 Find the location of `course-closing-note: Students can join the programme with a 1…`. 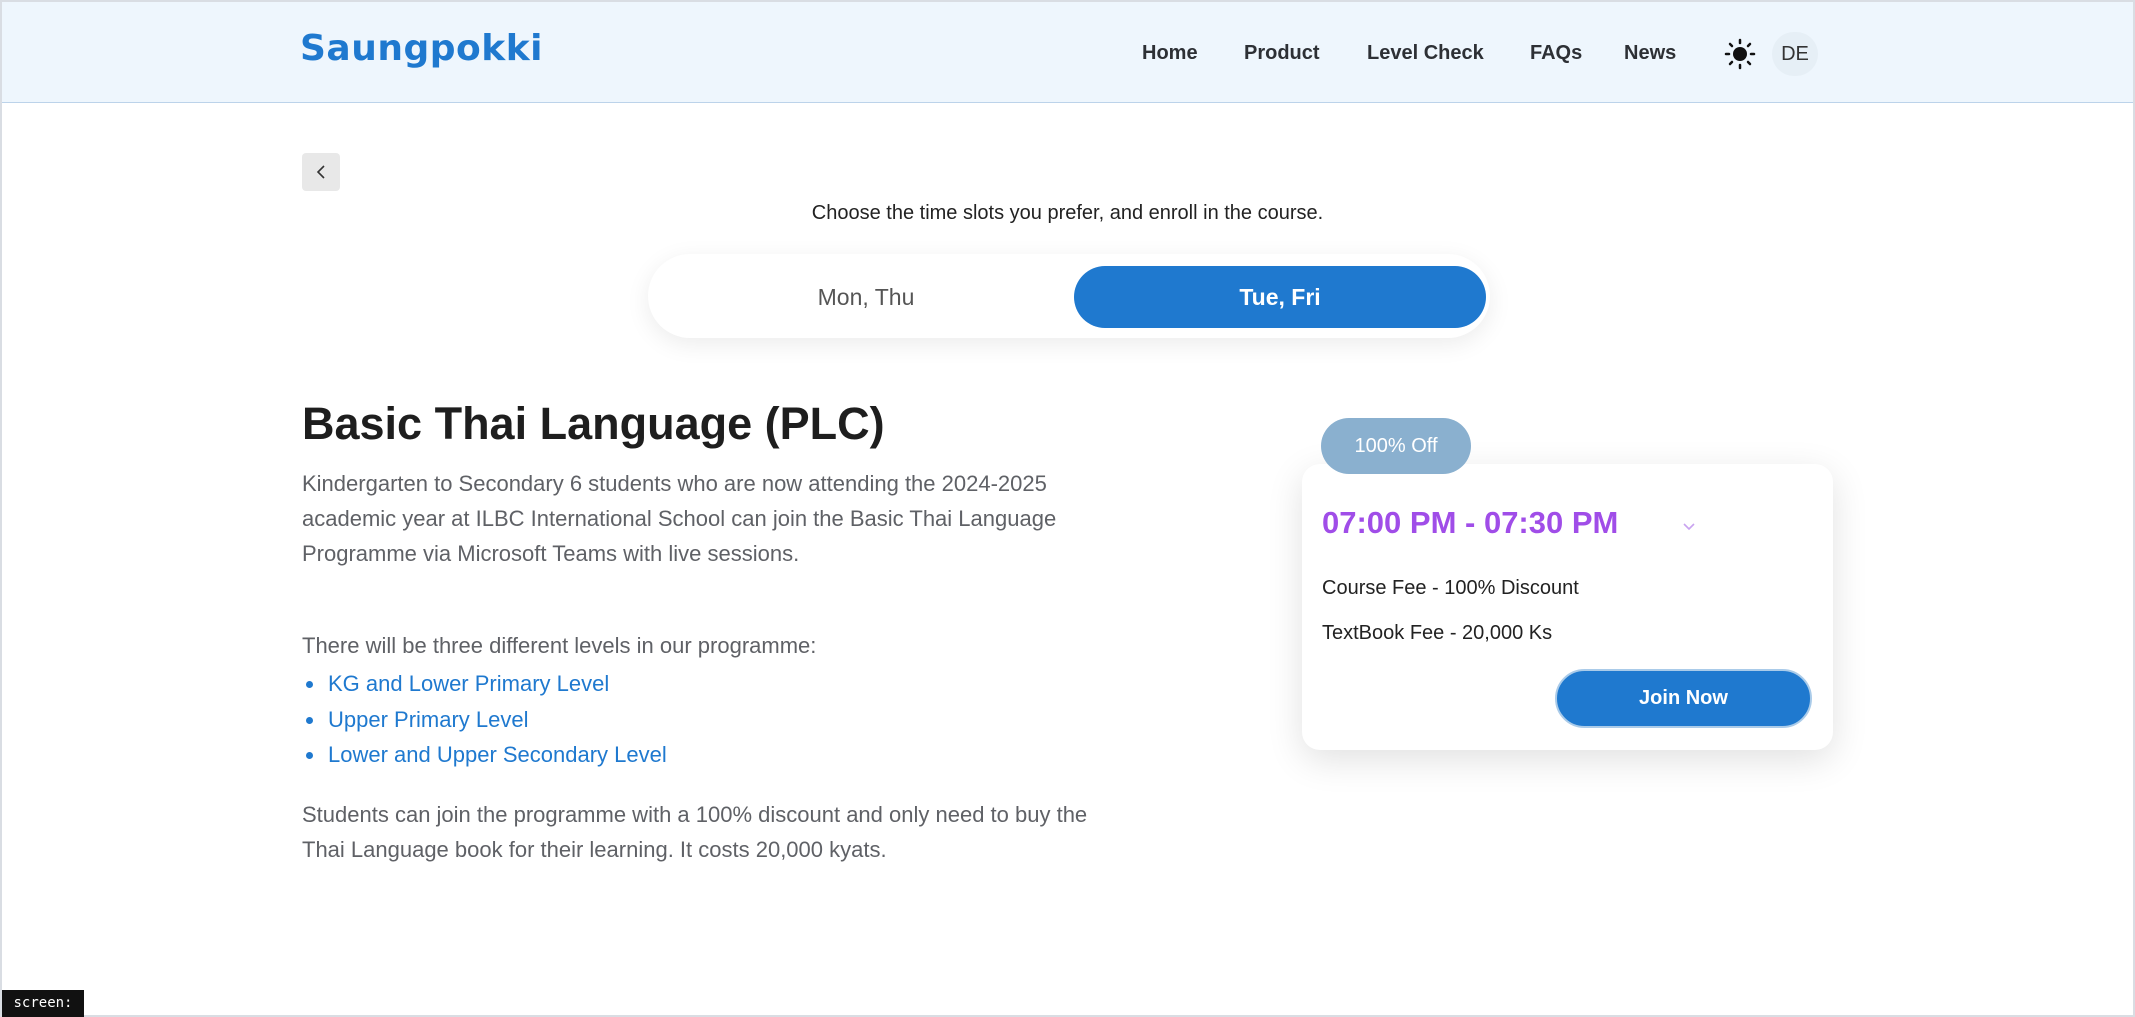

course-closing-note: Students can join the programme with a 1… is located at coordinates (695, 832).